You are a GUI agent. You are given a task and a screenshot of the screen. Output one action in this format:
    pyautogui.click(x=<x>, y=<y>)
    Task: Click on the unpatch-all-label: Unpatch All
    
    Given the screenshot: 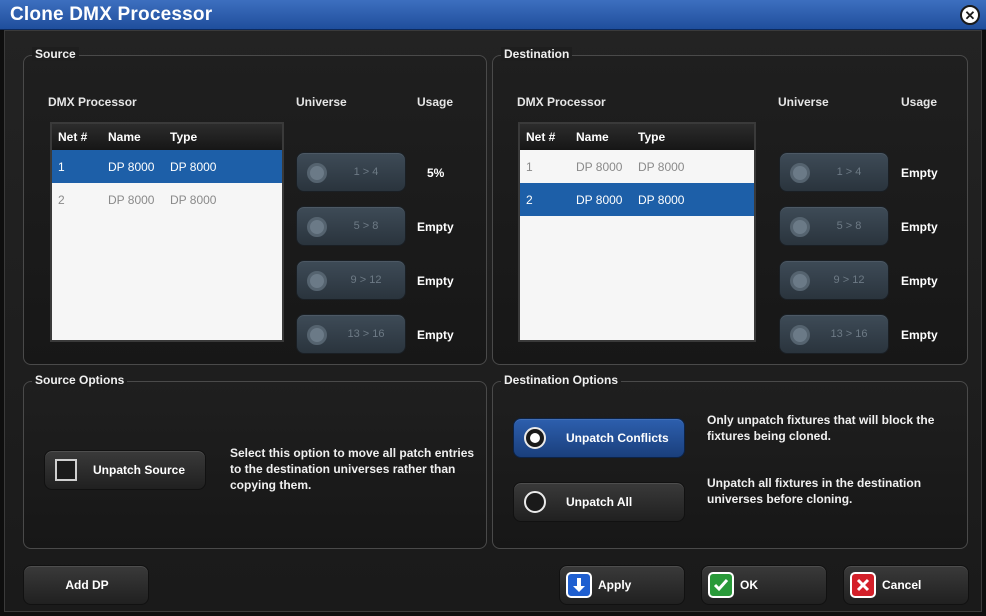 What is the action you would take?
    pyautogui.click(x=599, y=502)
    